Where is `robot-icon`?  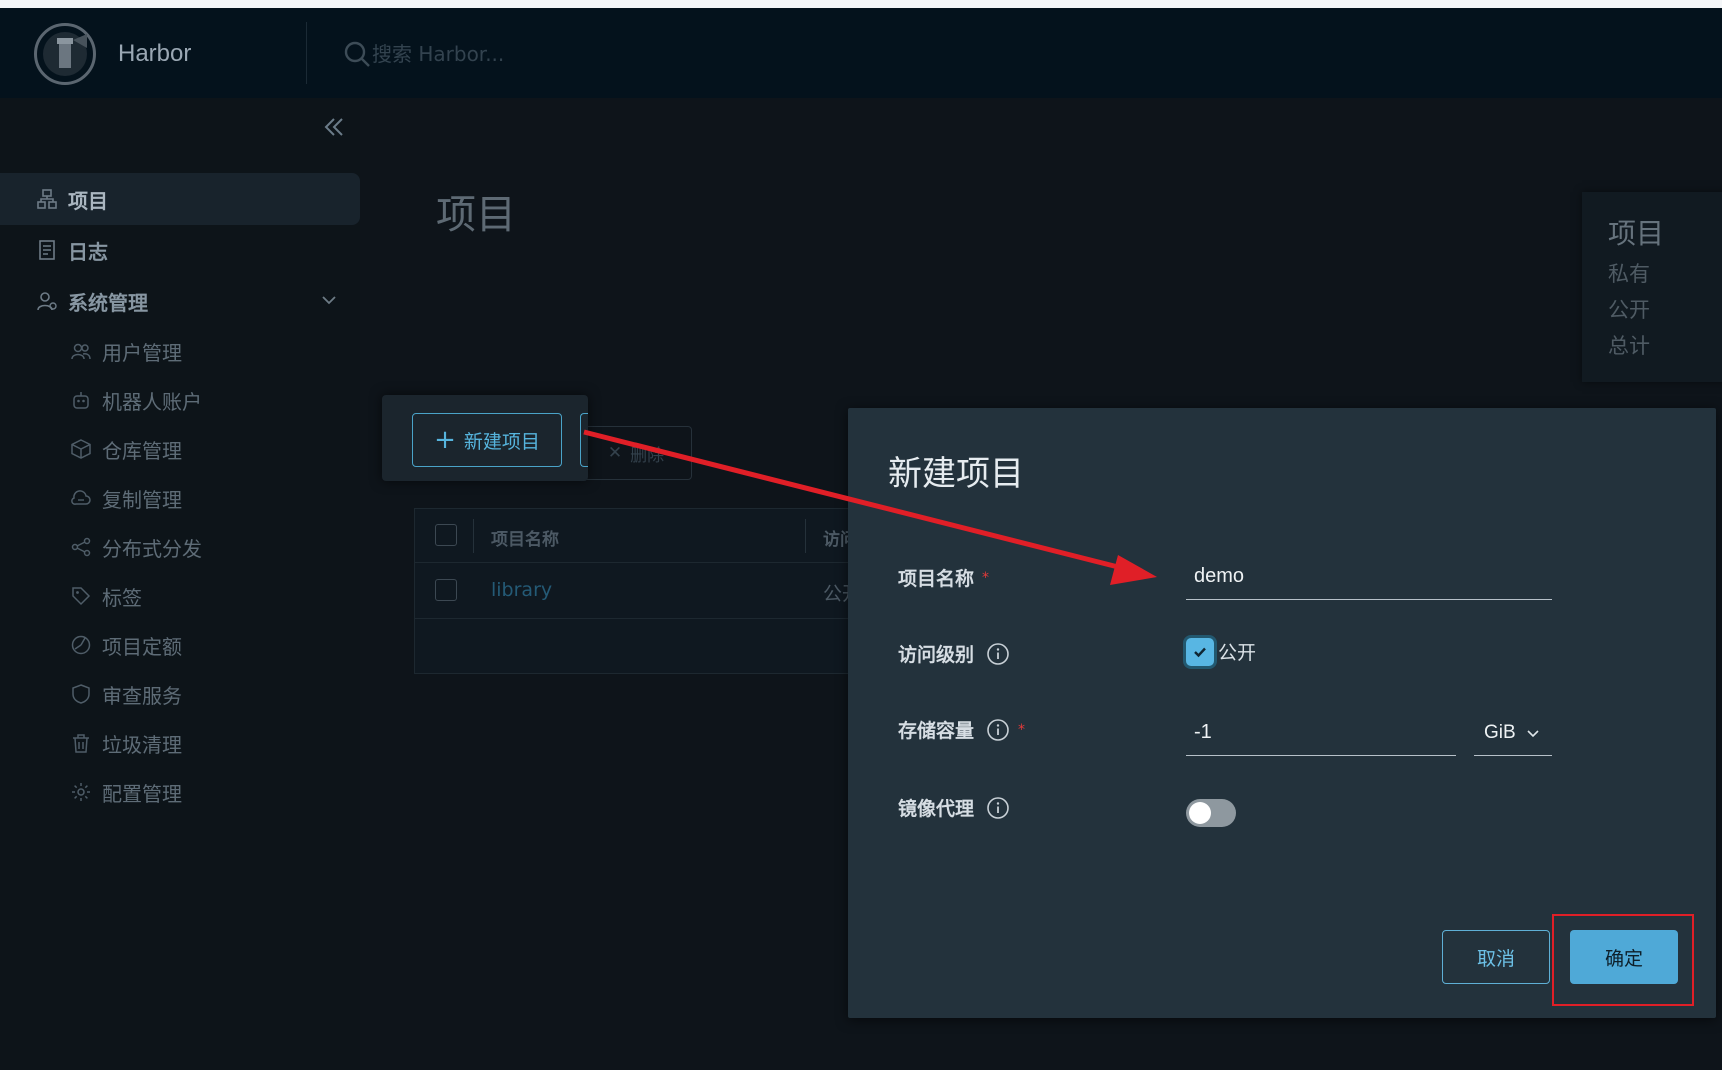
robot-icon is located at coordinates (81, 400).